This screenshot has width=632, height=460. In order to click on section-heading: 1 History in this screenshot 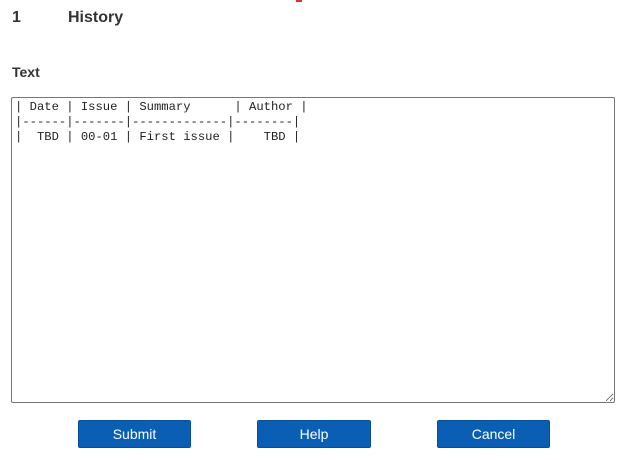, I will do `click(67, 18)`.